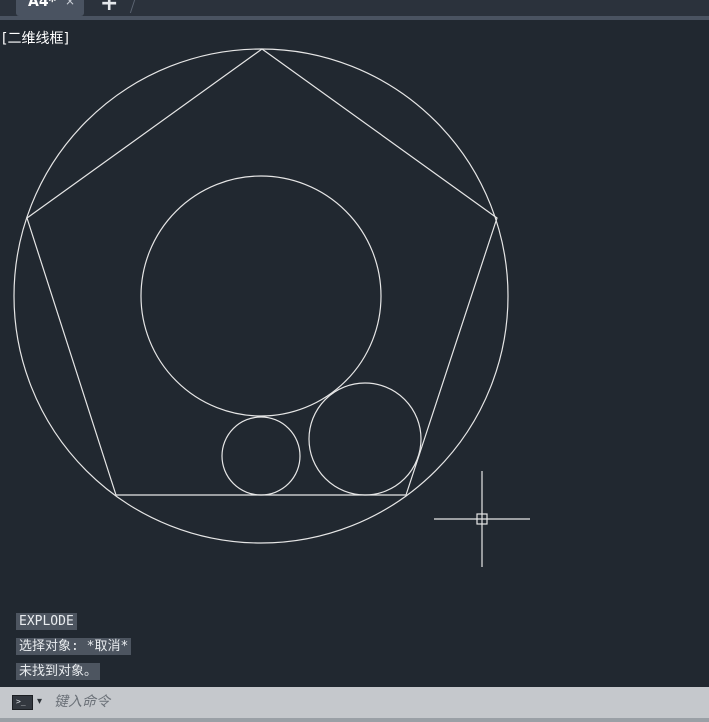 This screenshot has height=722, width=709. Describe the element at coordinates (46, 621) in the screenshot. I see `command-history-line: EXPLODE` at that location.